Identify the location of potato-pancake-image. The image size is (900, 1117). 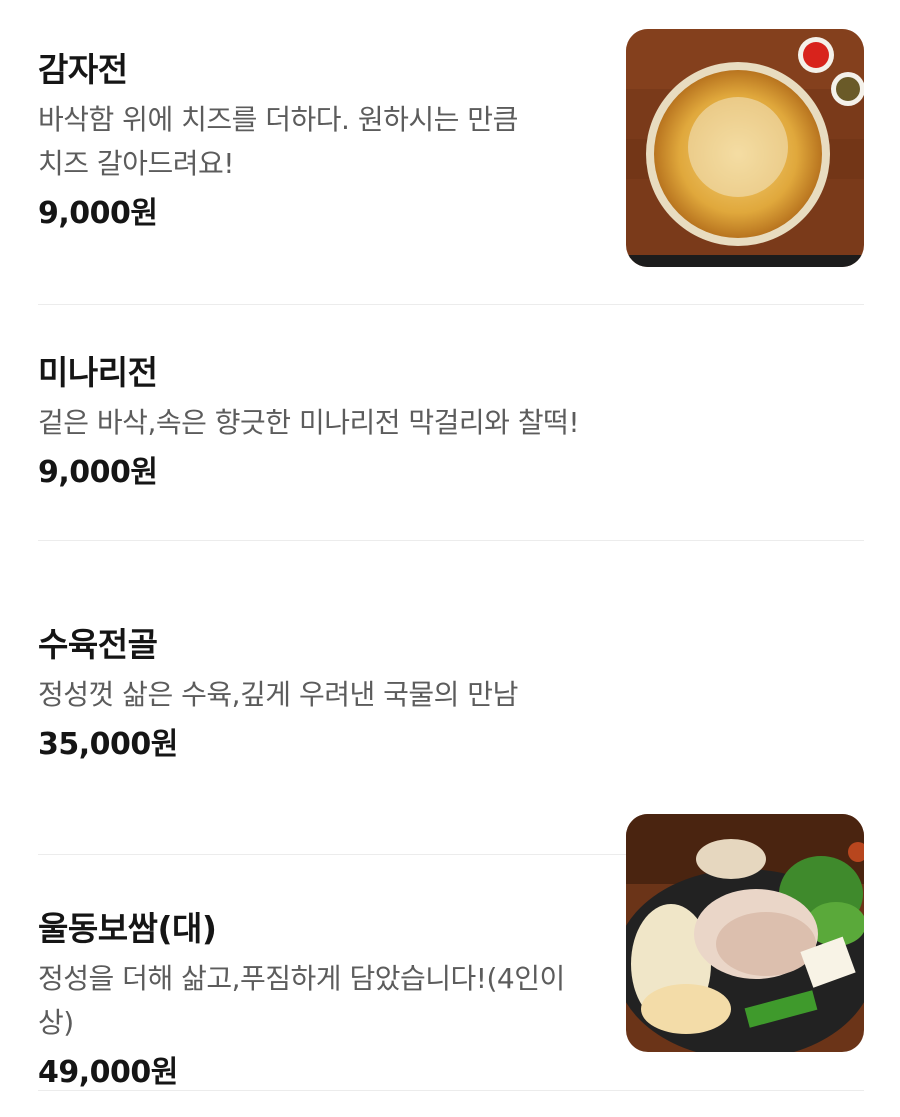
(745, 148).